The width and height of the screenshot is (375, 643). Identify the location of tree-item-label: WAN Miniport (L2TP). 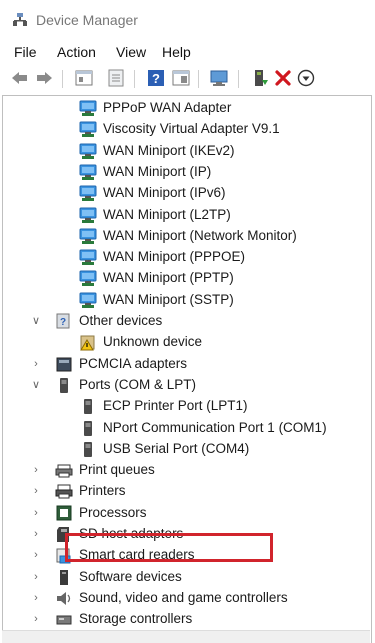
(167, 214).